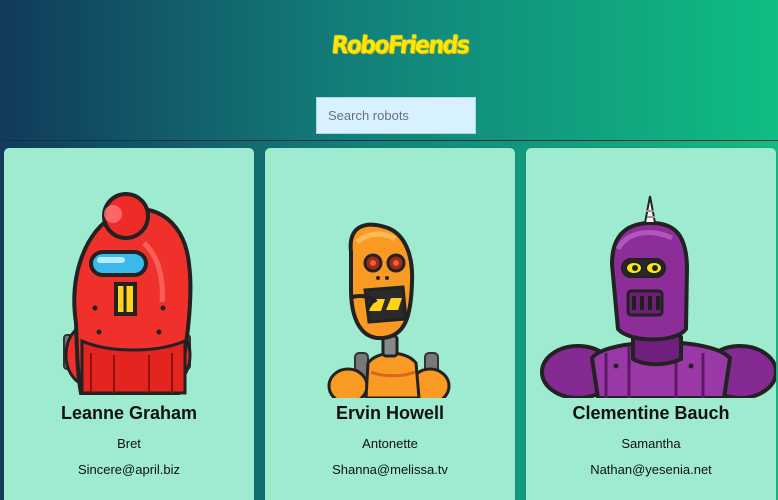 Image resolution: width=778 pixels, height=500 pixels. What do you see at coordinates (396, 115) in the screenshot?
I see `search-robots-input` at bounding box center [396, 115].